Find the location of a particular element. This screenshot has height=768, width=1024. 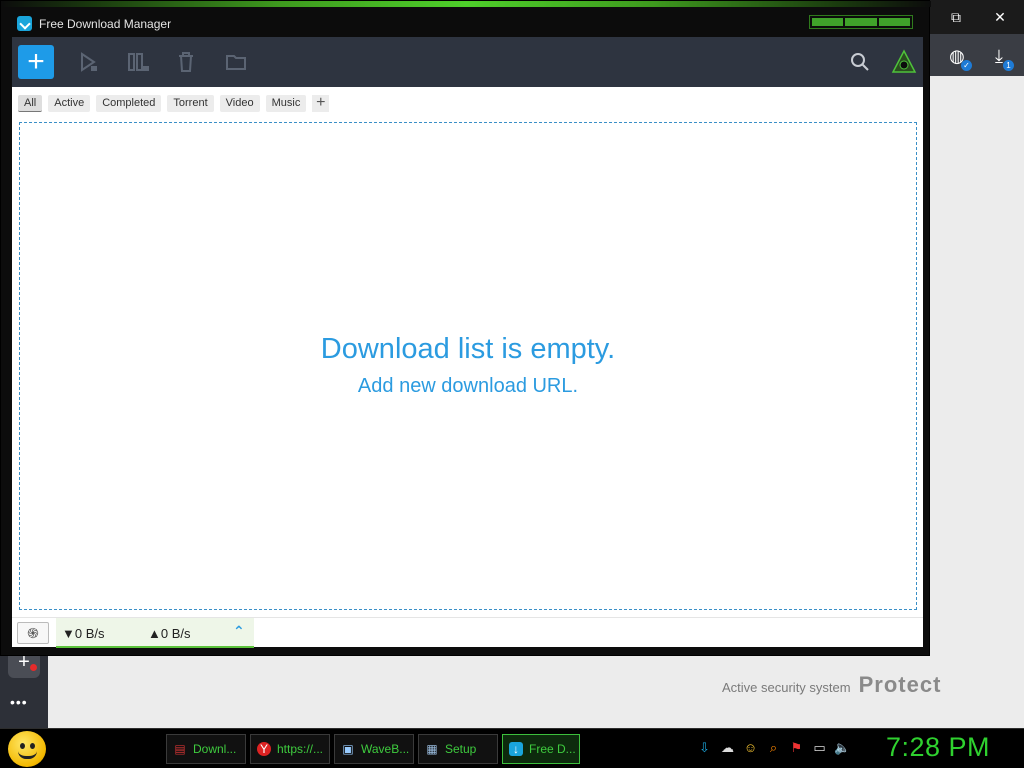

system-tray: ⇩ ☁ ☺ ⌕ ⚑ ▭ 🔈 is located at coordinates (773, 747).